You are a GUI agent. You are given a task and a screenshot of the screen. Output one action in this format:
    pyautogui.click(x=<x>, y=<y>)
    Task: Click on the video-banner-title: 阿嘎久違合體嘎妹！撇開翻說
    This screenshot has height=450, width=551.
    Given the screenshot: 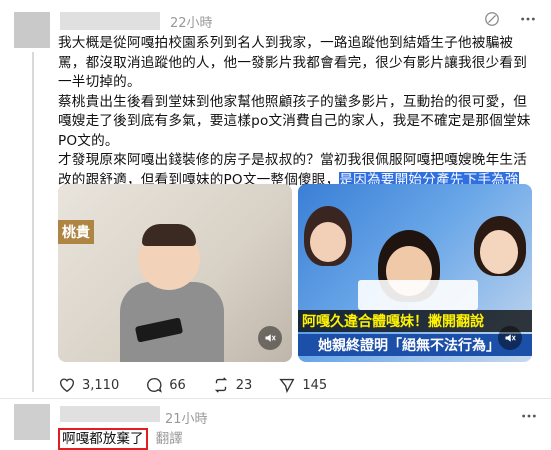 What is the action you would take?
    pyautogui.click(x=415, y=321)
    